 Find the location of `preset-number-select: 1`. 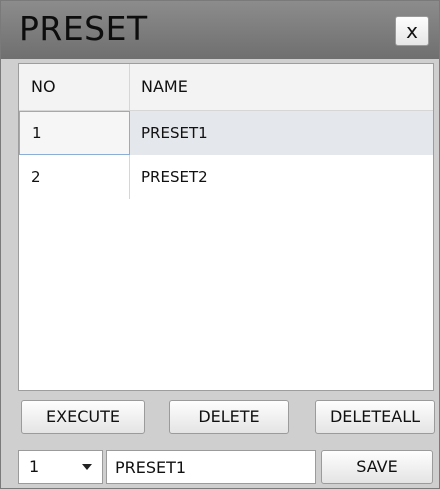

preset-number-select: 1 is located at coordinates (60, 467).